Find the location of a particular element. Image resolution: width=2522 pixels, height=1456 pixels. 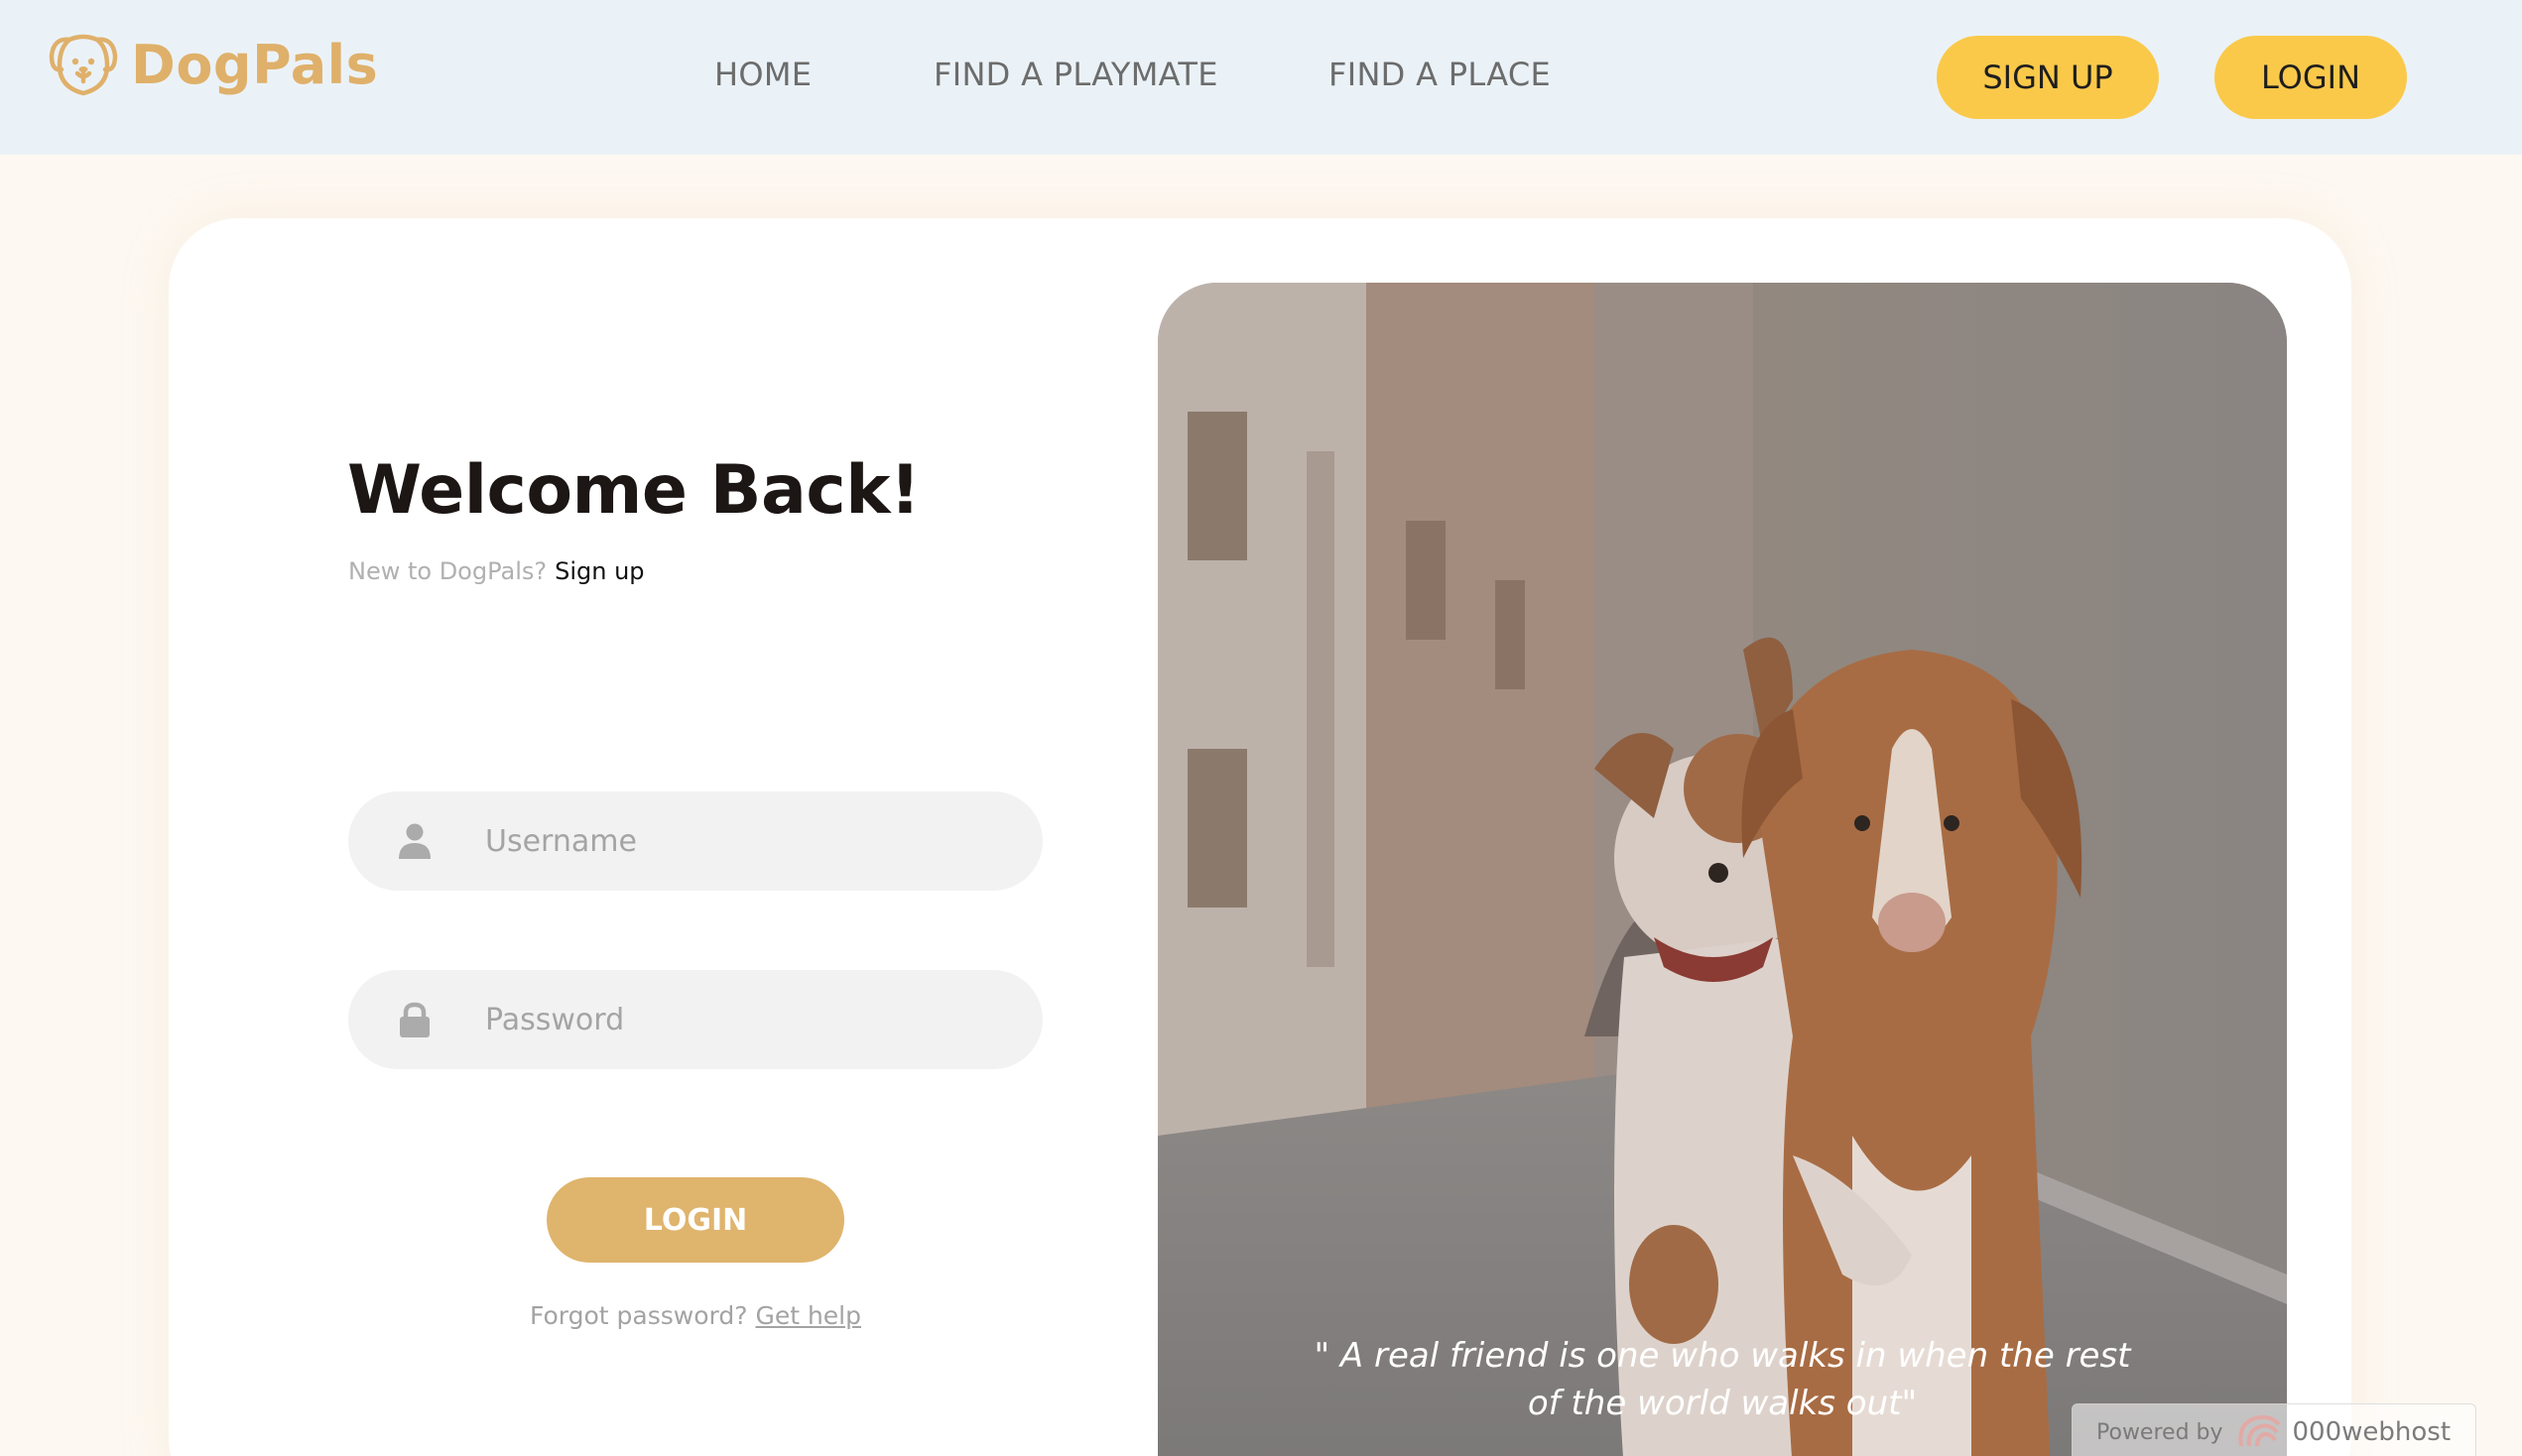

password-field is located at coordinates (695, 1019).